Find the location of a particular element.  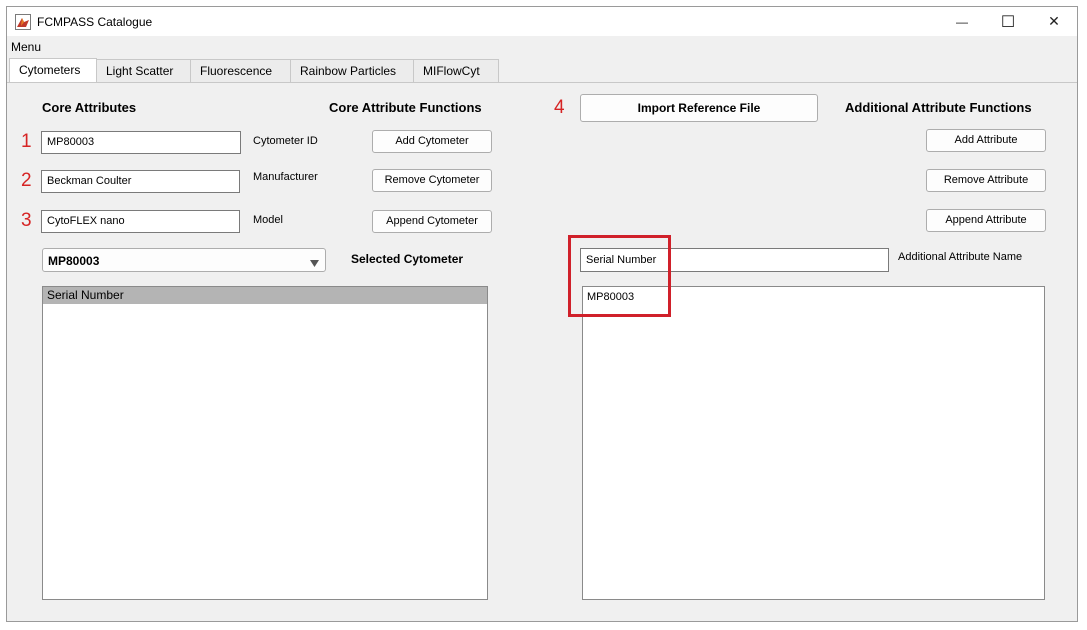

import-reference-file-button: Import Reference File is located at coordinates (699, 108).